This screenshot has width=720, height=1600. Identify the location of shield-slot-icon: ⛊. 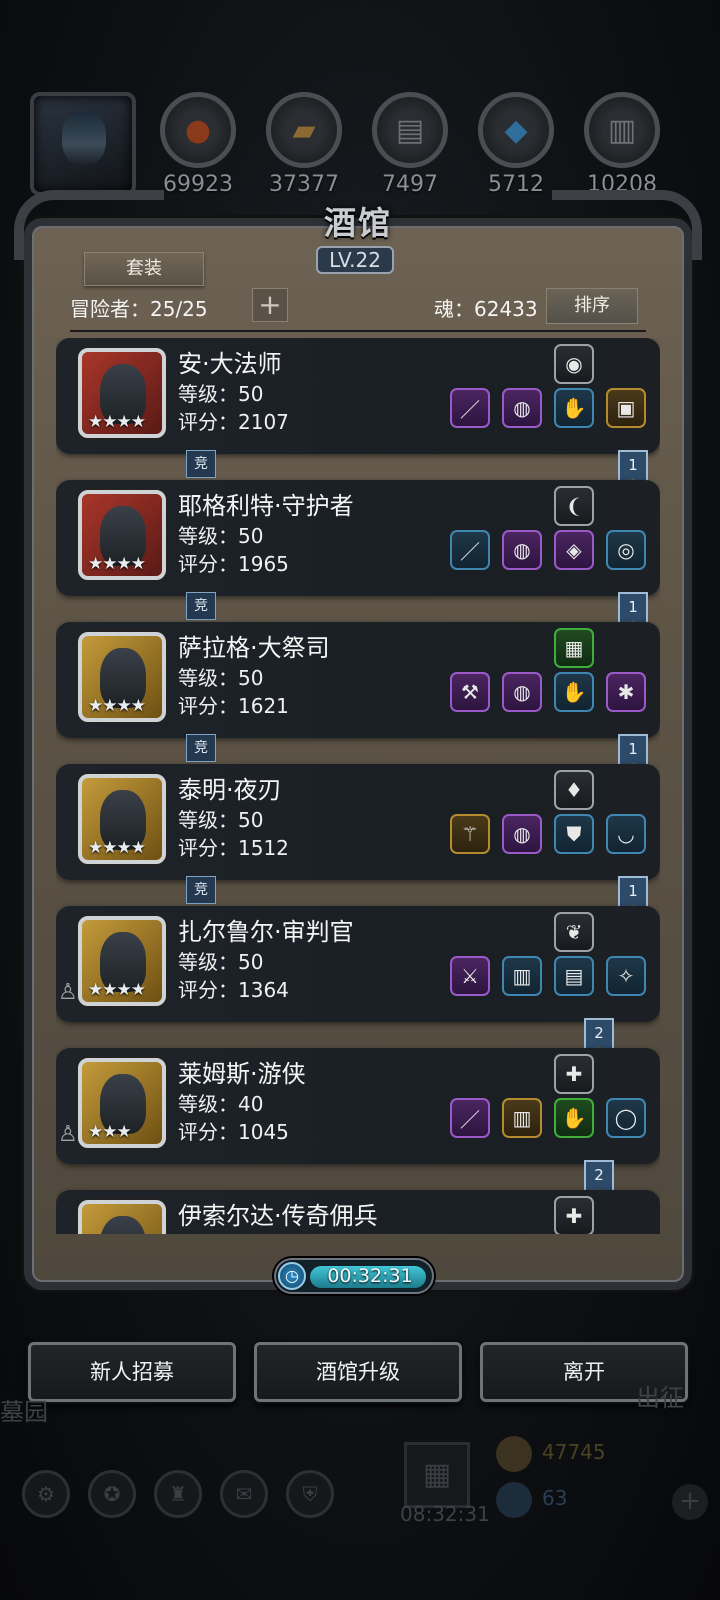
(574, 834).